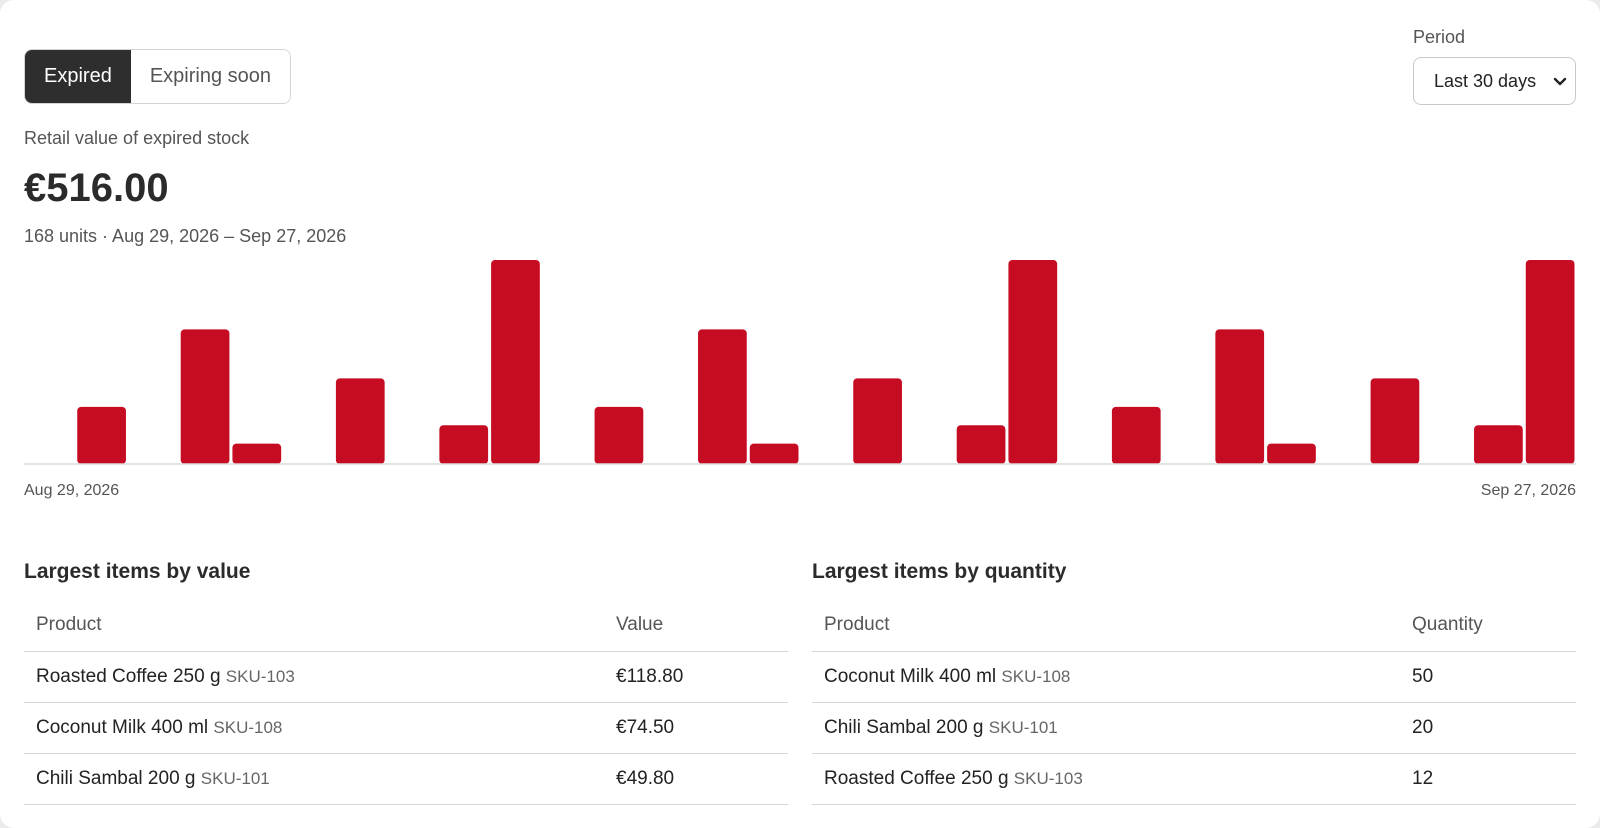 The width and height of the screenshot is (1600, 828). What do you see at coordinates (210, 76) in the screenshot?
I see `tab-expiring-soon: Expiring soon` at bounding box center [210, 76].